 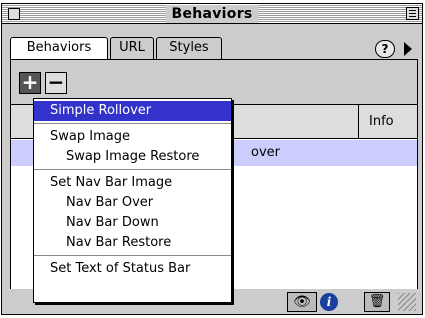 I want to click on resize-grip-icon, so click(x=407, y=302).